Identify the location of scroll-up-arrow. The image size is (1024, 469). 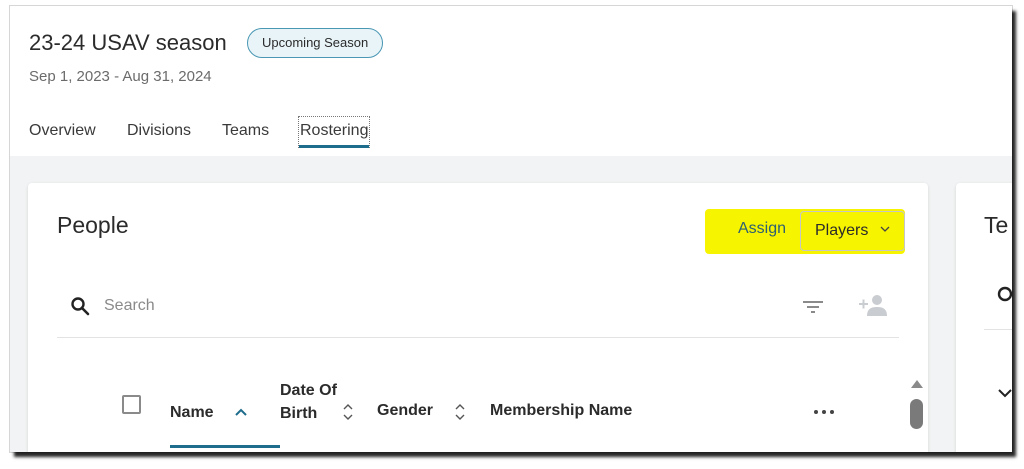
(917, 384).